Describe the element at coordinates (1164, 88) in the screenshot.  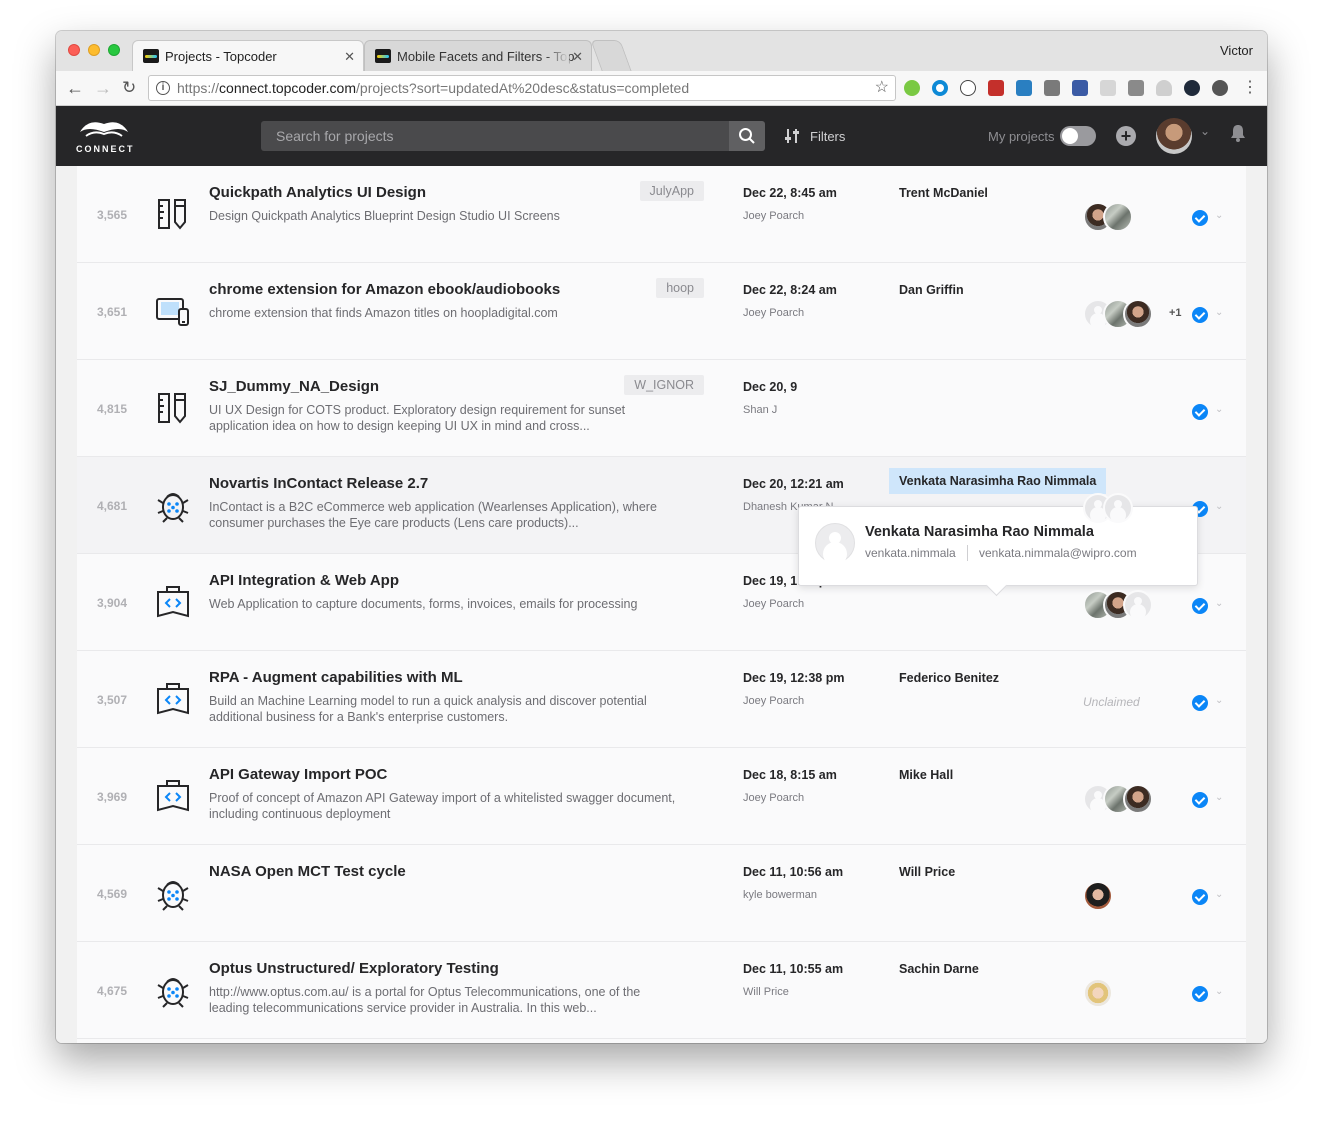
I see `cloud-extension-icon` at that location.